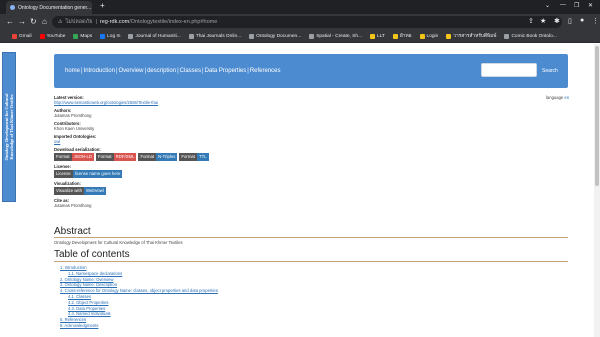 The height and width of the screenshot is (337, 600). I want to click on bookmark-label: YouTube, so click(56, 36).